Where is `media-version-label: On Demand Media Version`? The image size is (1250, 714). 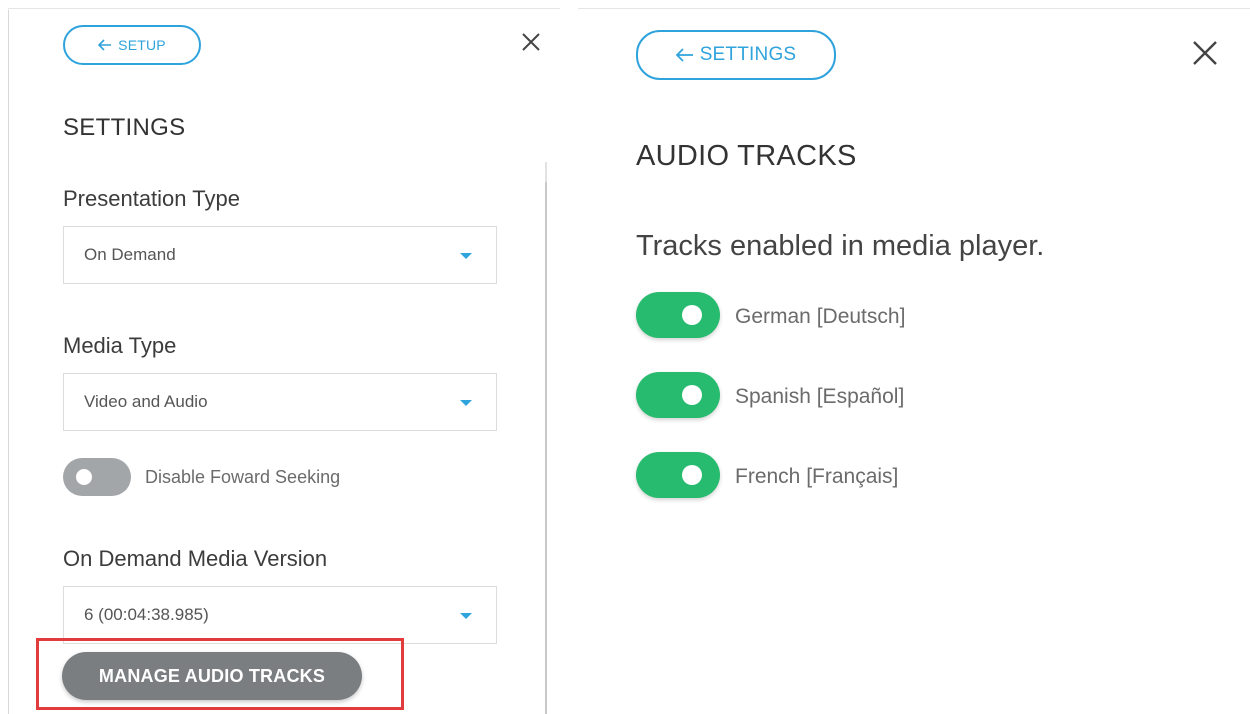
media-version-label: On Demand Media Version is located at coordinates (195, 558).